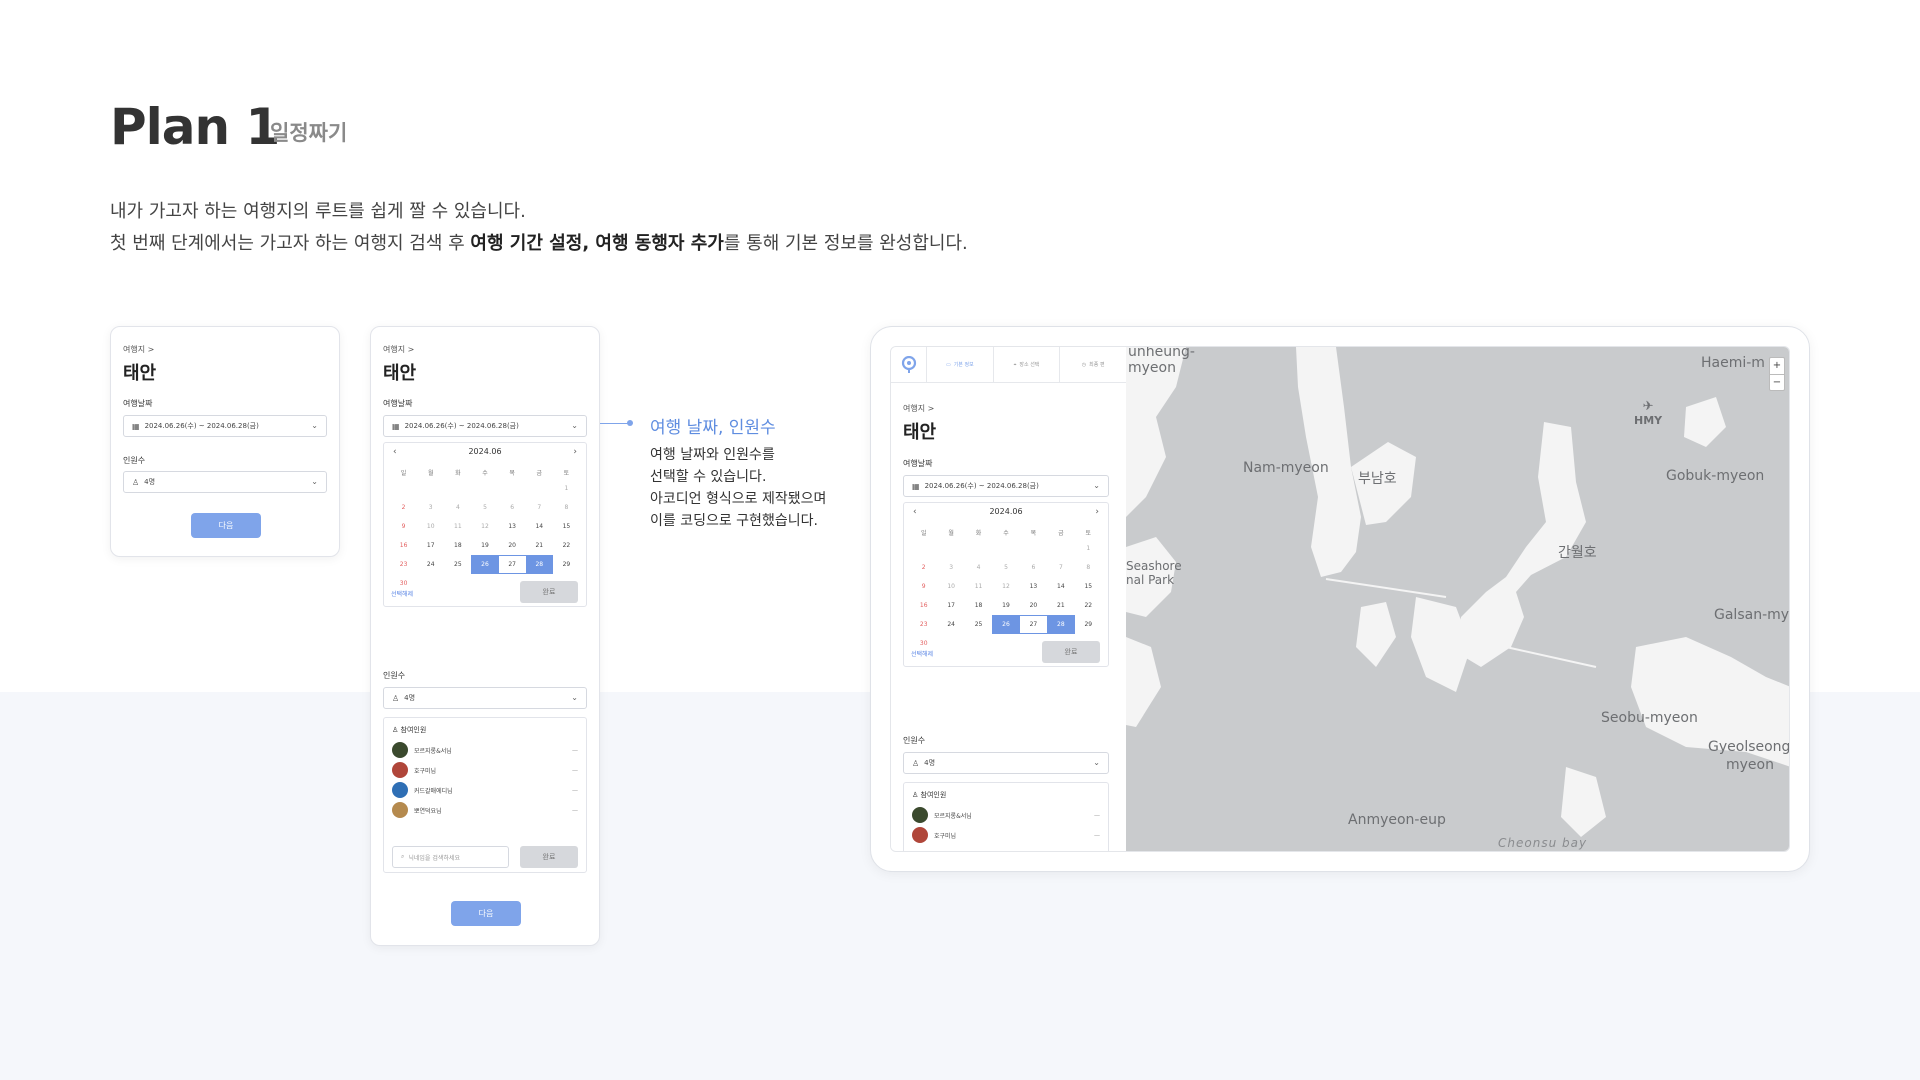  Describe the element at coordinates (1154, 566) in the screenshot. I see `map-label: Seashore` at that location.